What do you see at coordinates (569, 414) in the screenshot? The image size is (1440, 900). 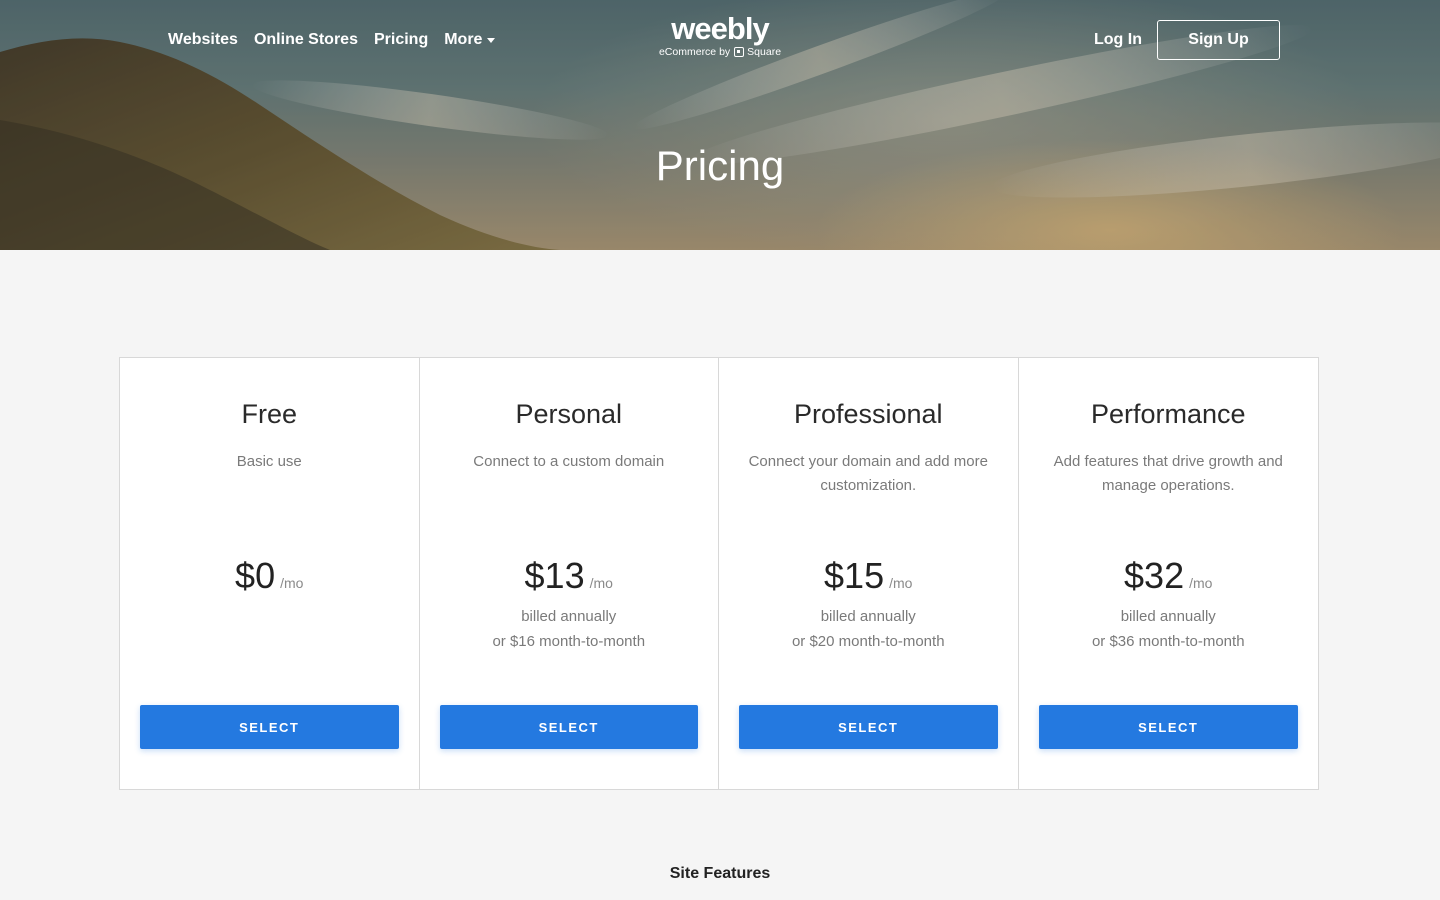 I see `plan-name: Personal` at bounding box center [569, 414].